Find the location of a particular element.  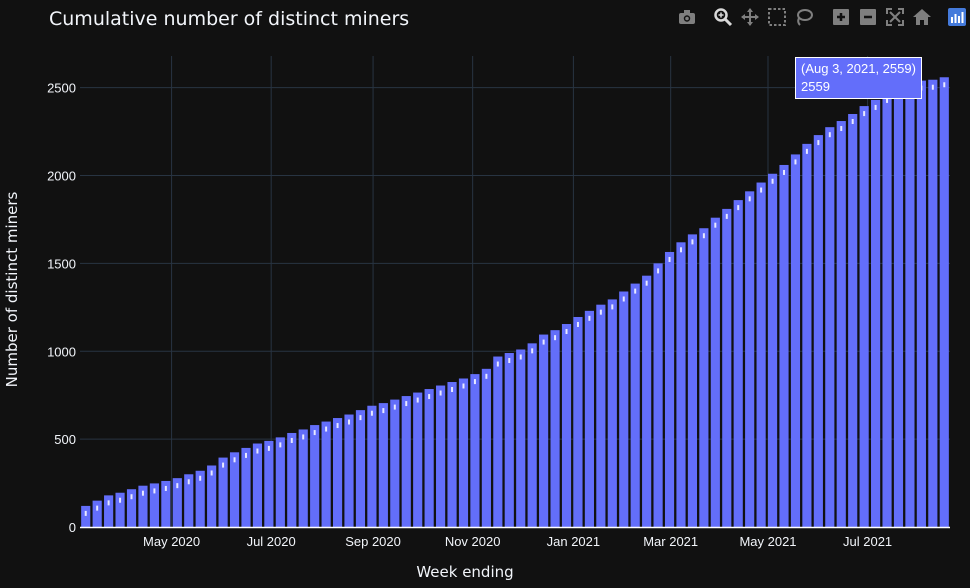

x-tick-label: Mar 2021 is located at coordinates (670, 541).